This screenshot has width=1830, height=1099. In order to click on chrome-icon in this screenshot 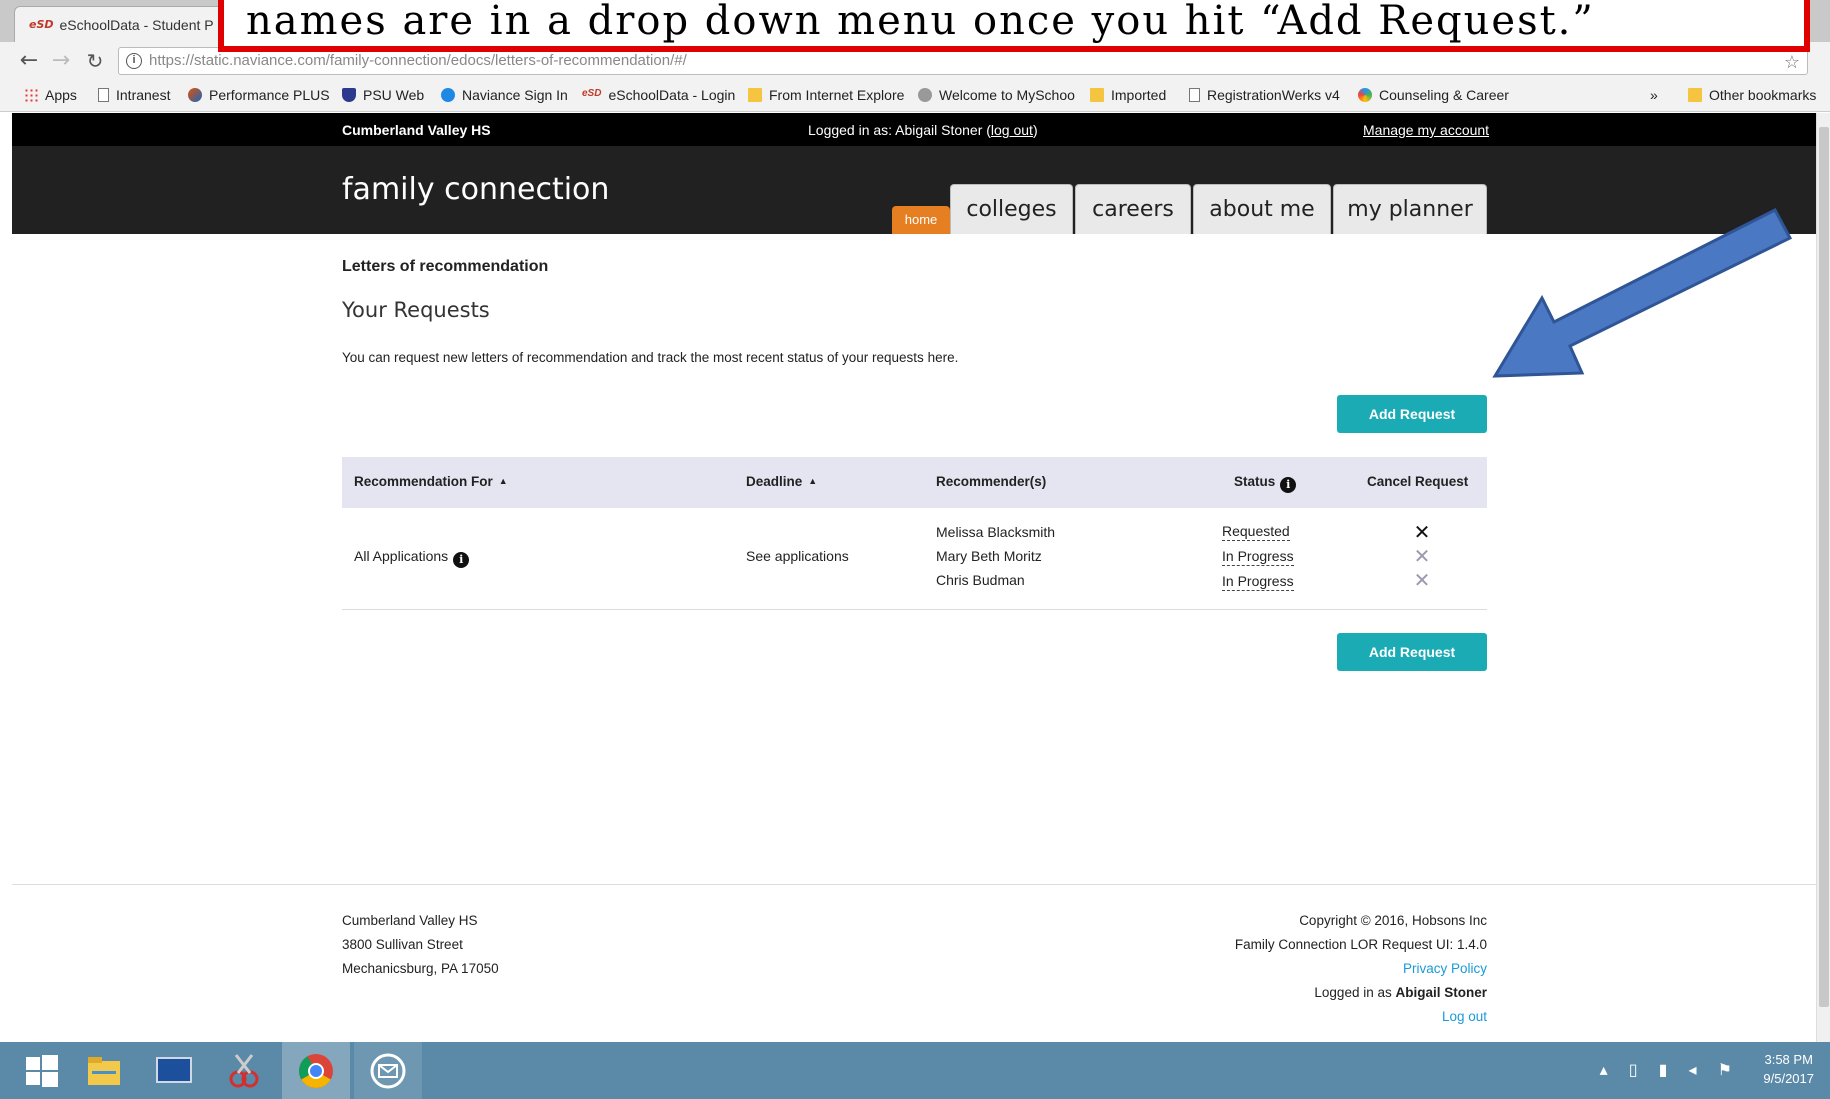, I will do `click(316, 1071)`.